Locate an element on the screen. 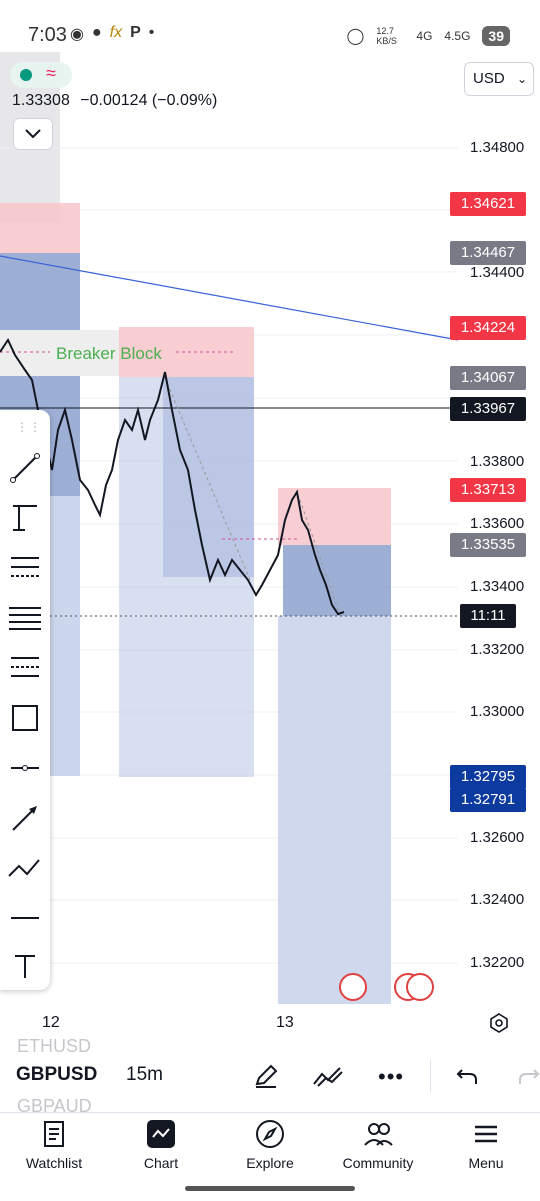 Image resolution: width=540 pixels, height=1201 pixels. axis-tick: 1.33800 is located at coordinates (497, 461).